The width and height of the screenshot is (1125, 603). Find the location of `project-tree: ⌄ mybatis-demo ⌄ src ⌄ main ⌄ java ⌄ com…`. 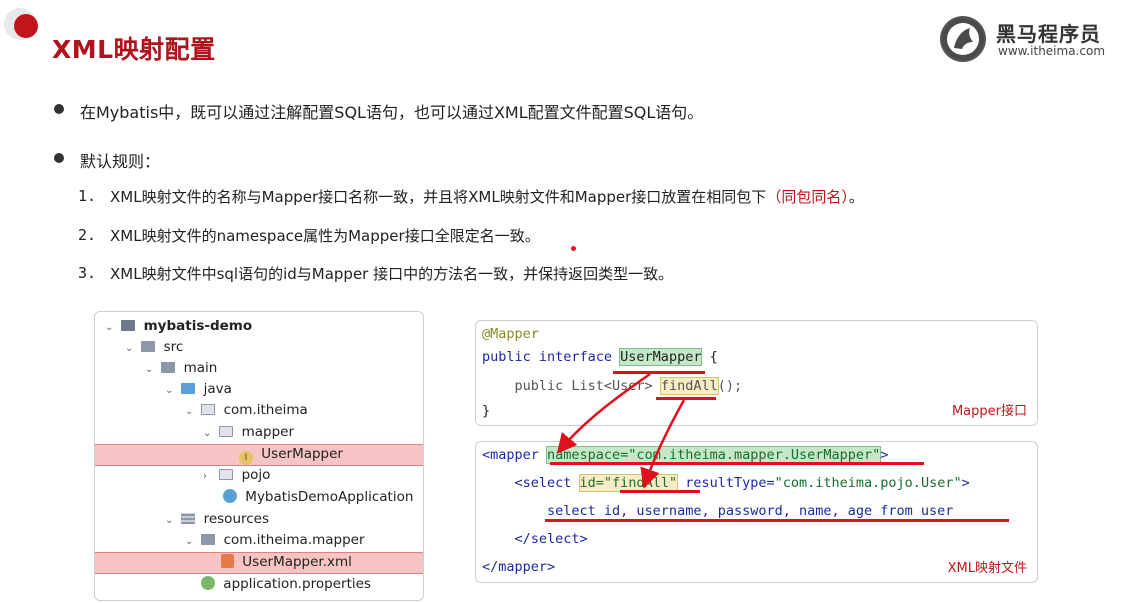

project-tree: ⌄ mybatis-demo ⌄ src ⌄ main ⌄ java ⌄ com… is located at coordinates (259, 456).